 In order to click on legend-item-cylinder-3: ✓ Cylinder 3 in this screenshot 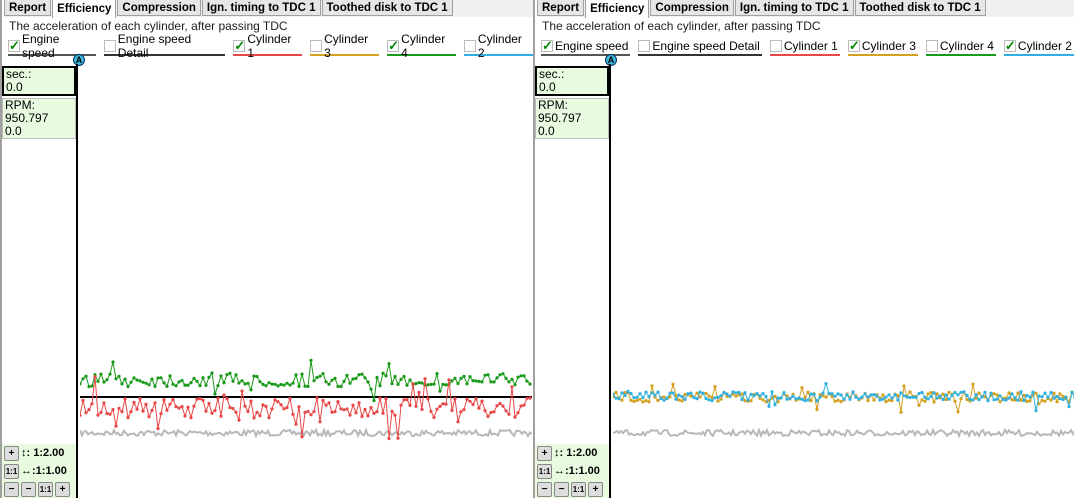, I will do `click(882, 47)`.